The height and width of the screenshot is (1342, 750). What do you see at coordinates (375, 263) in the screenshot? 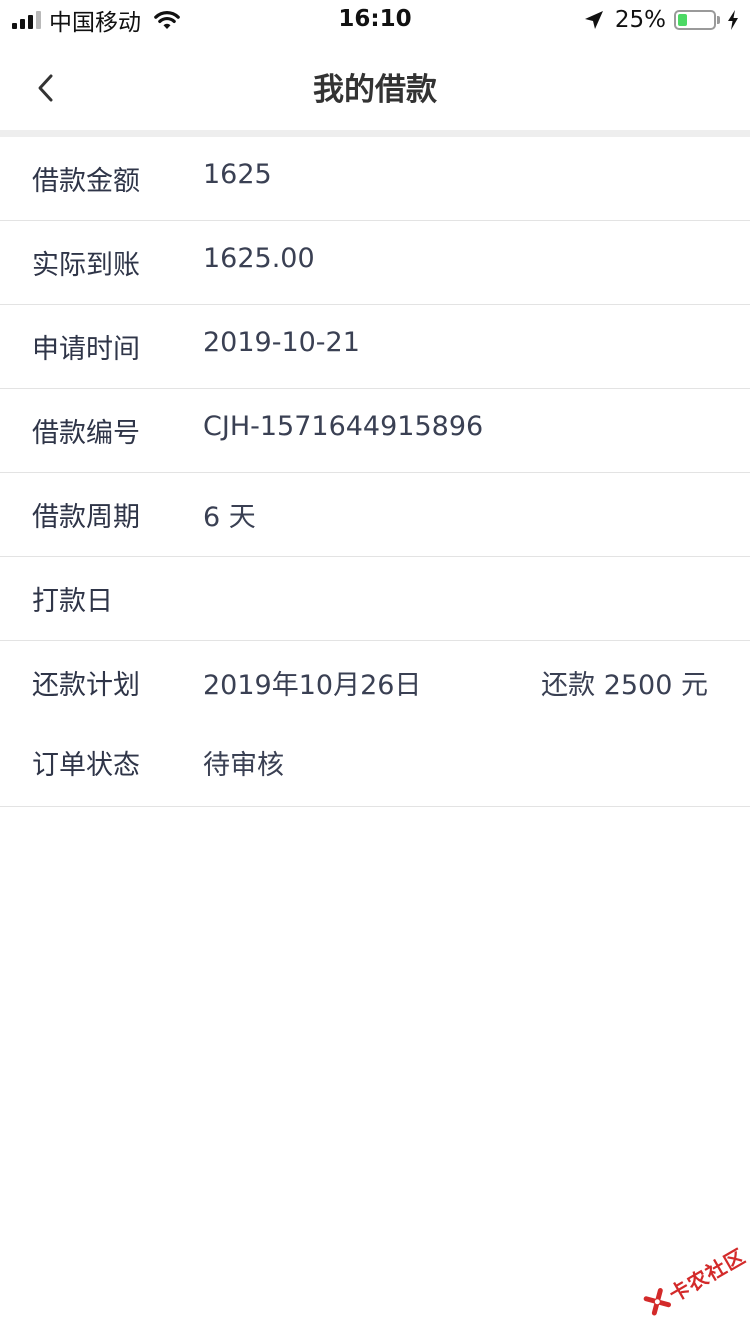
I see `row-received-amount: 实际到账 1625.00` at bounding box center [375, 263].